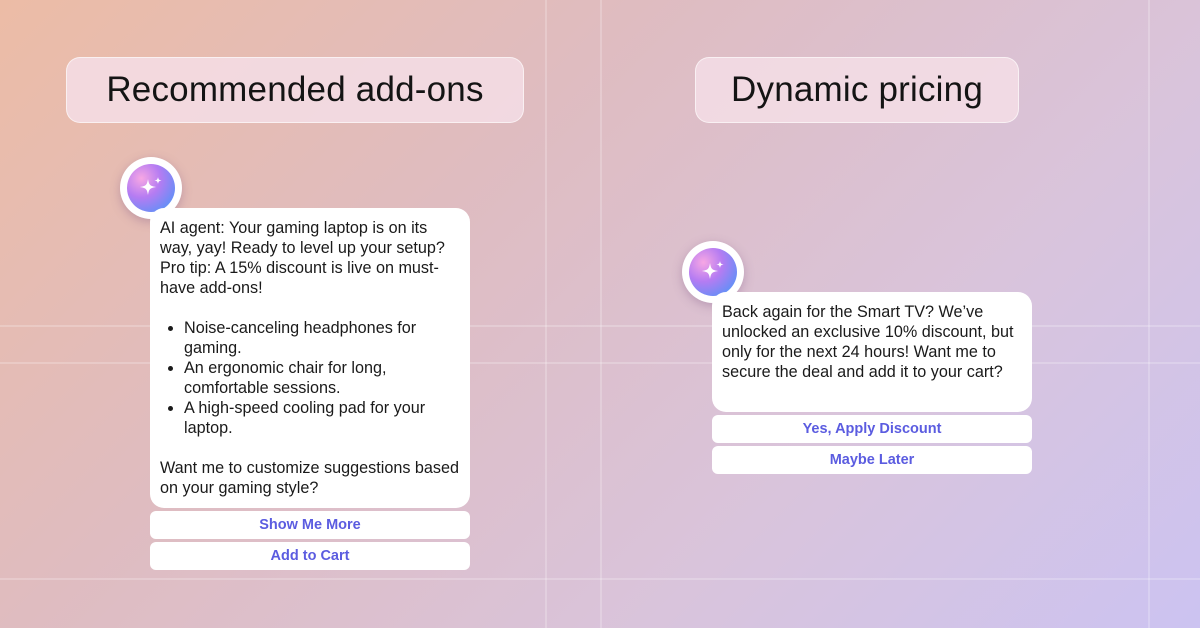 The width and height of the screenshot is (1200, 628). I want to click on heading-recommended-addons: Recommended add-ons, so click(295, 90).